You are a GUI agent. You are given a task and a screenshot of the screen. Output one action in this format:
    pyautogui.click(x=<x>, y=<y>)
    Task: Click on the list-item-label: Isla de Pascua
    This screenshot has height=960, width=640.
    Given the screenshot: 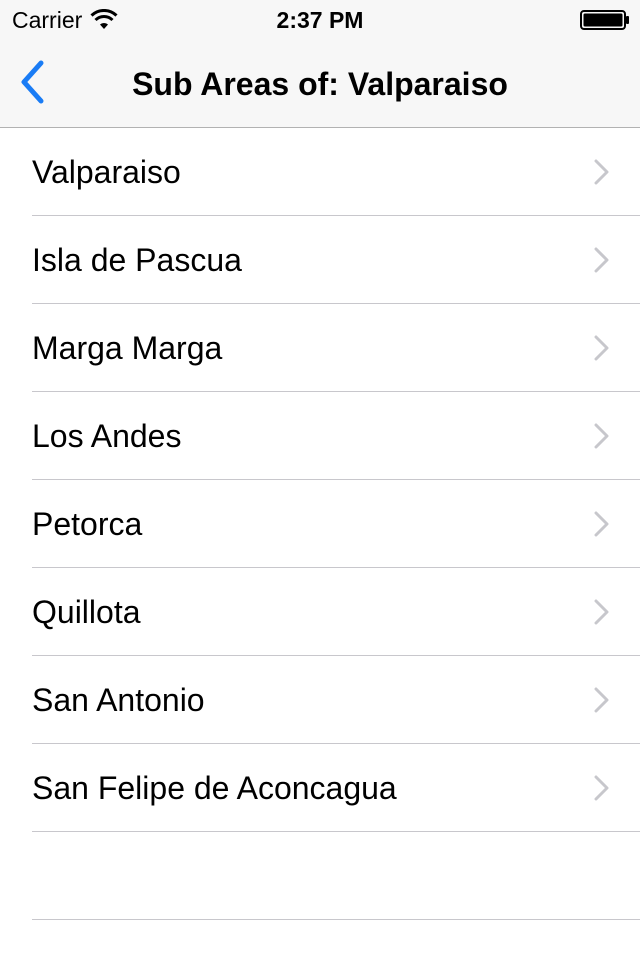 What is the action you would take?
    pyautogui.click(x=137, y=260)
    